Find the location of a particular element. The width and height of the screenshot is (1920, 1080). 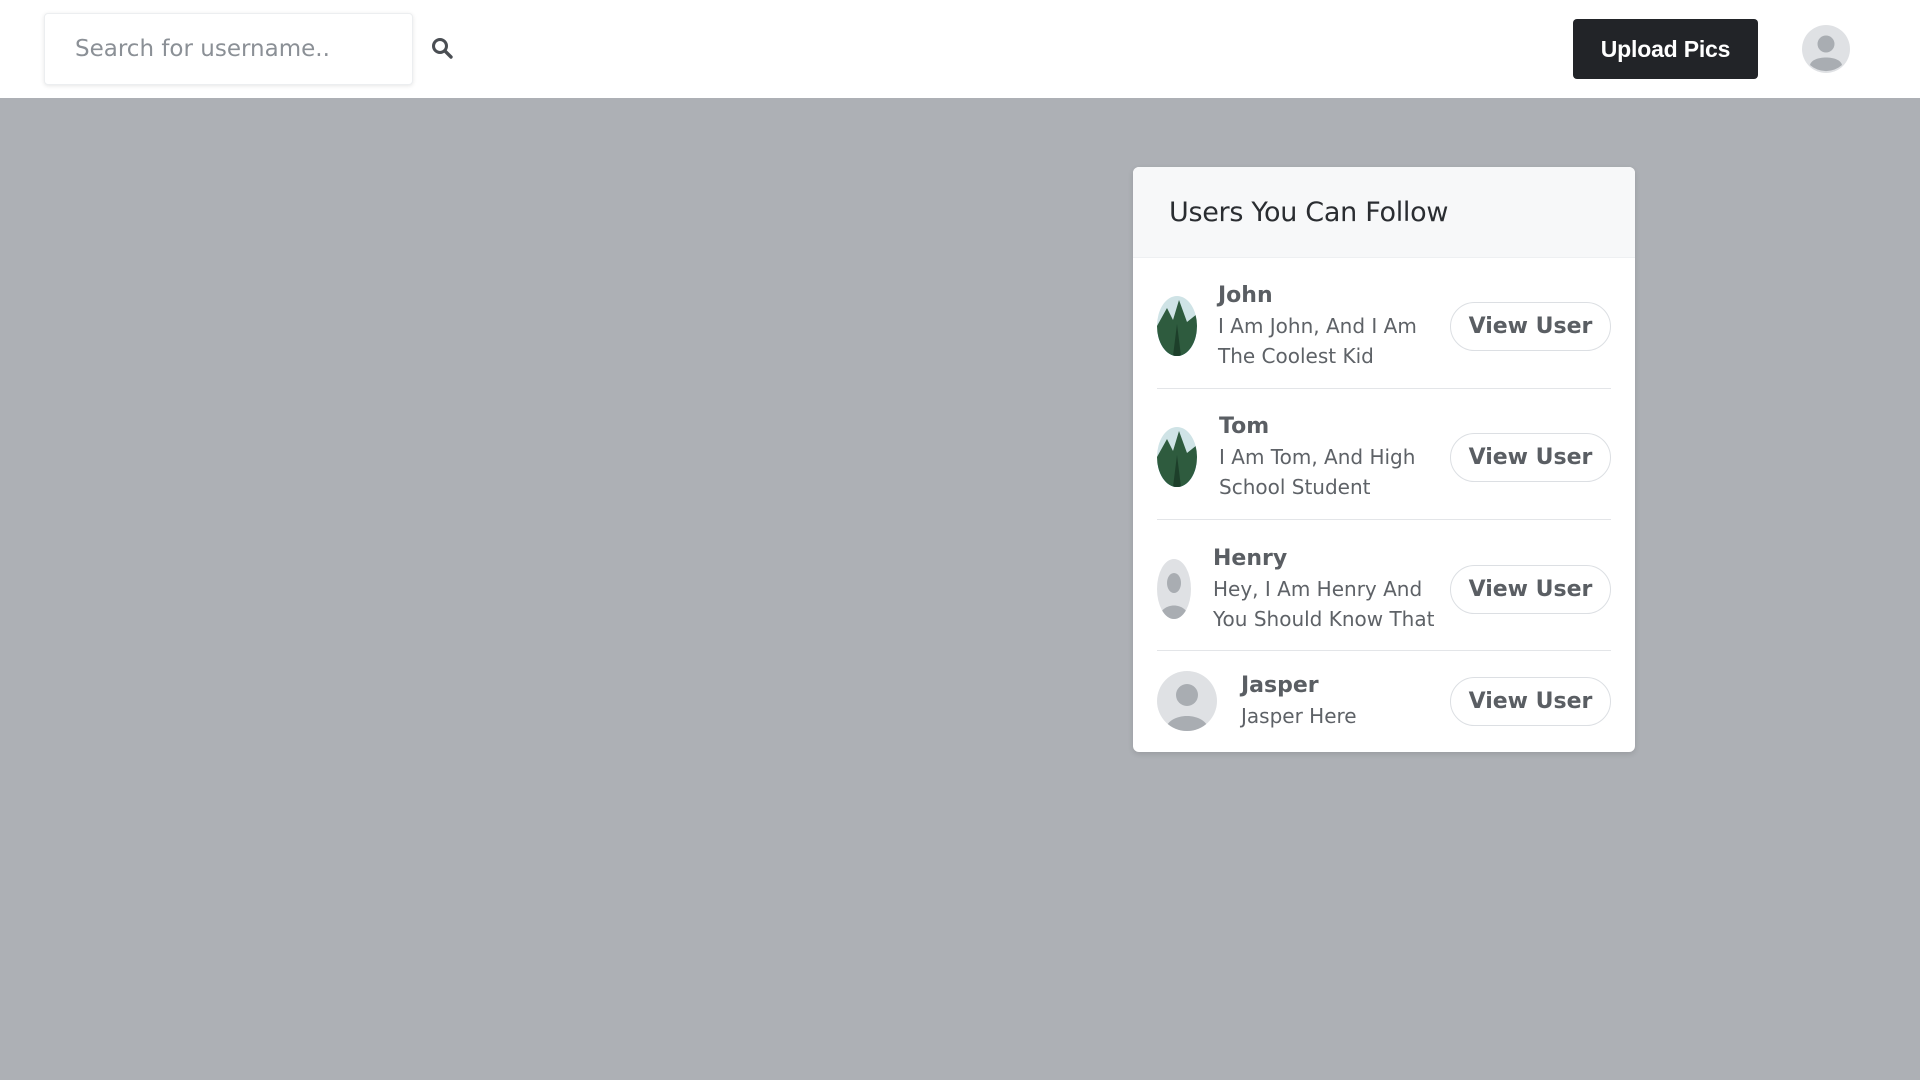

card-title: Users You Can Follow is located at coordinates (1309, 212).